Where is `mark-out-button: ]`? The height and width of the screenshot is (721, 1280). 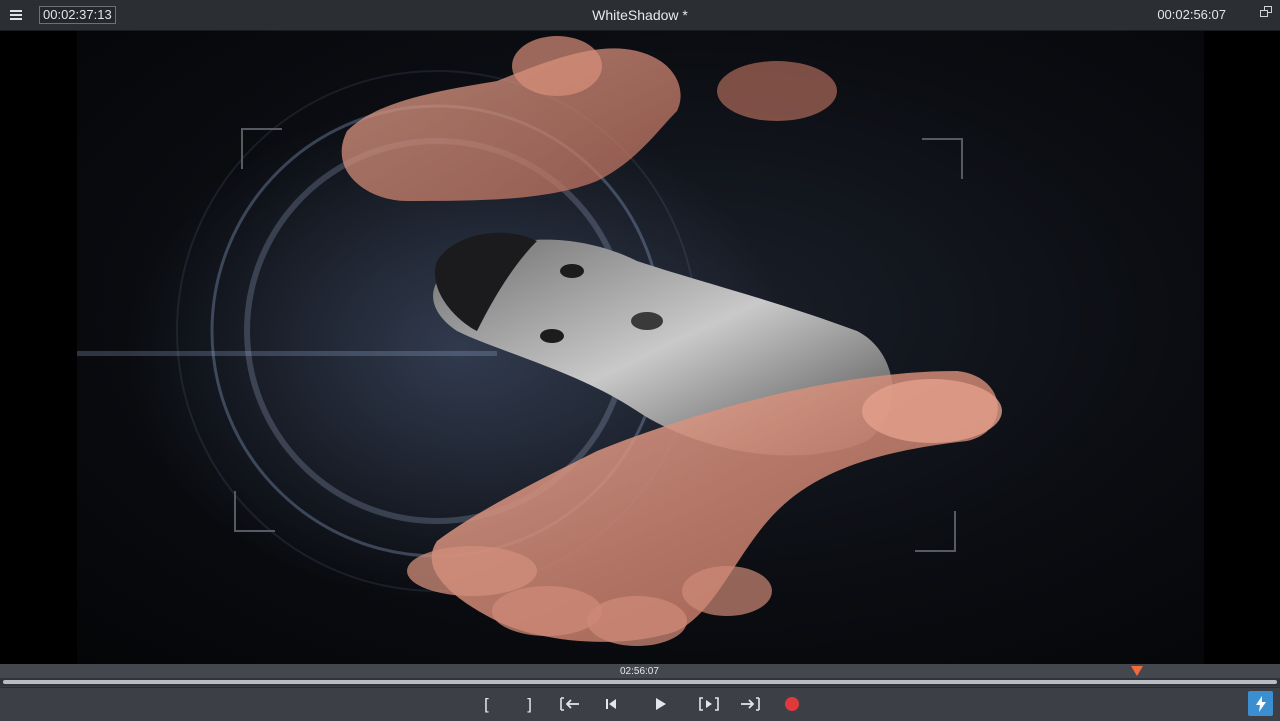 mark-out-button: ] is located at coordinates (529, 704).